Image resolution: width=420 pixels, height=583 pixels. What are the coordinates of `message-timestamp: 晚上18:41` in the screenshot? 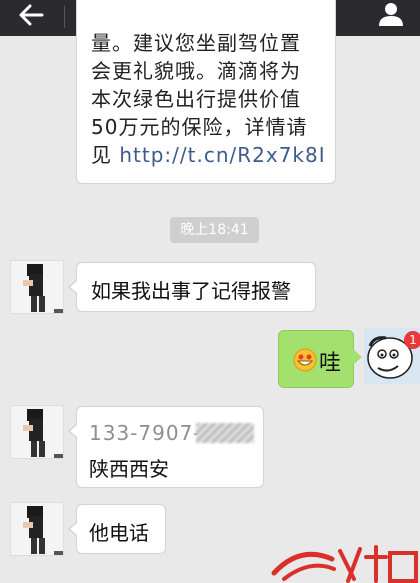 It's located at (214, 230).